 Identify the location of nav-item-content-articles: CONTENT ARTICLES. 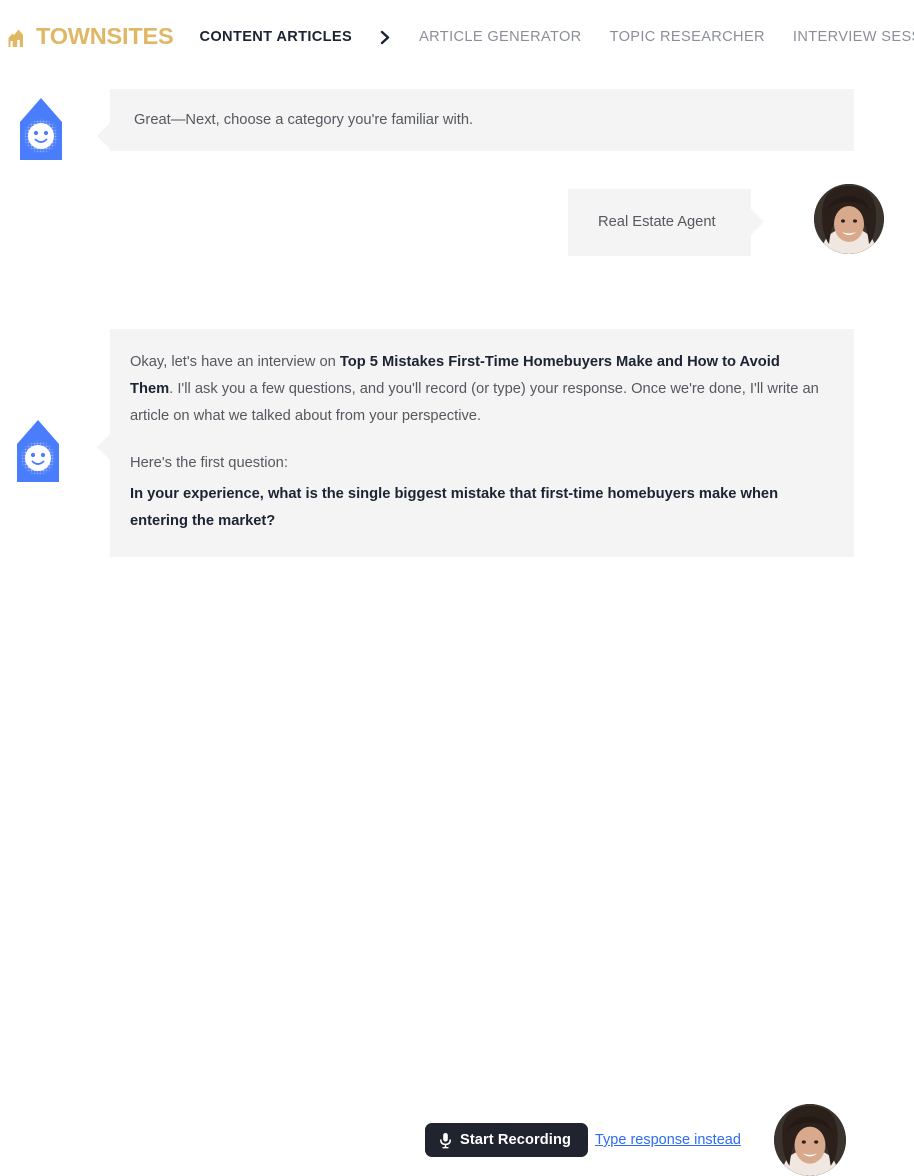
(289, 37).